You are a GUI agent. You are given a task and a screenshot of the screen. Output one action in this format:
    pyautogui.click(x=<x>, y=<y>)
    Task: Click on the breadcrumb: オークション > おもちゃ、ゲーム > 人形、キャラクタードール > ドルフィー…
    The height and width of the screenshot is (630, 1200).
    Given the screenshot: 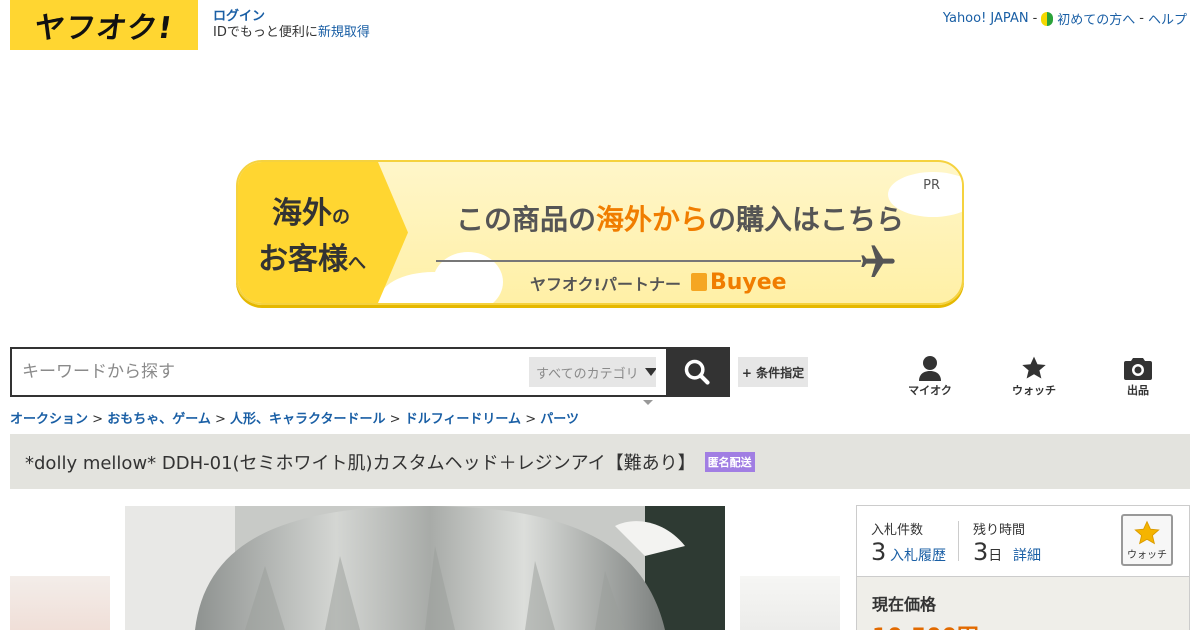 What is the action you would take?
    pyautogui.click(x=294, y=417)
    